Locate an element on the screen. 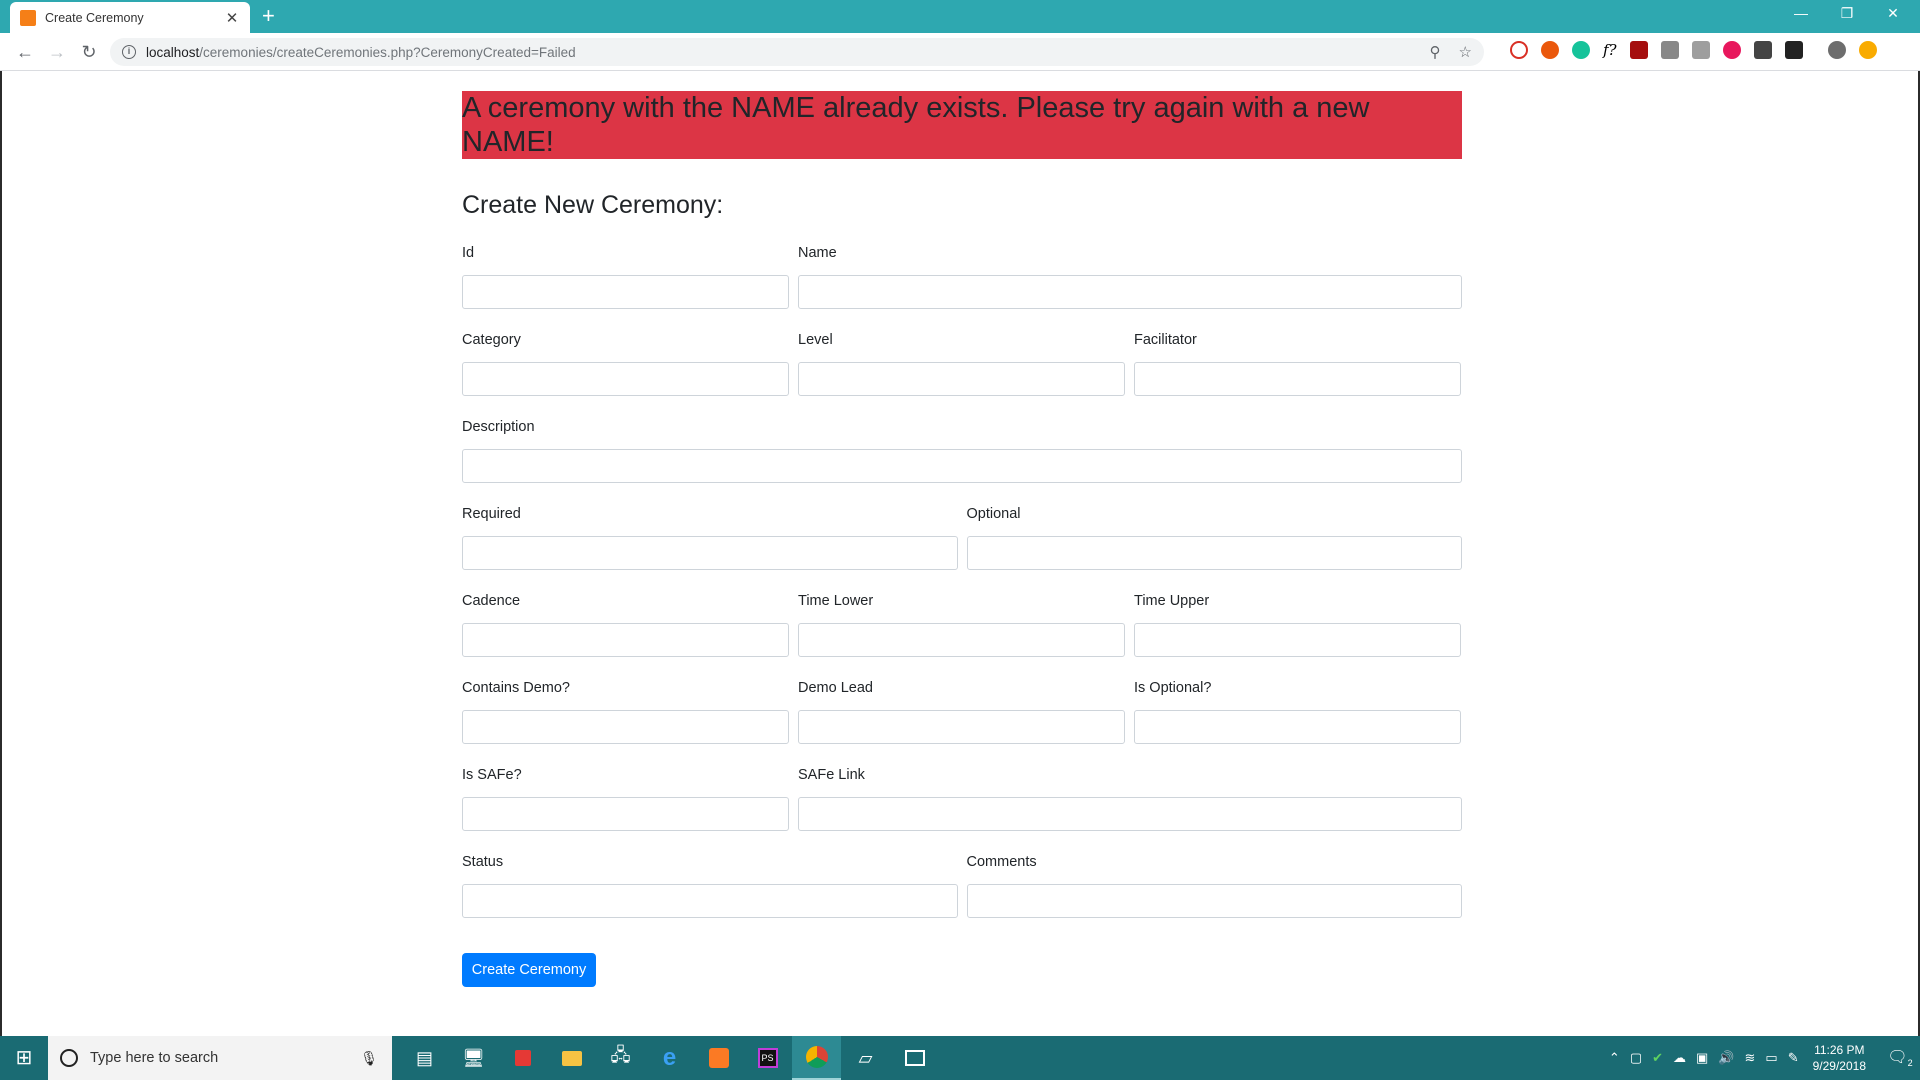  description-label: Description is located at coordinates (498, 427).